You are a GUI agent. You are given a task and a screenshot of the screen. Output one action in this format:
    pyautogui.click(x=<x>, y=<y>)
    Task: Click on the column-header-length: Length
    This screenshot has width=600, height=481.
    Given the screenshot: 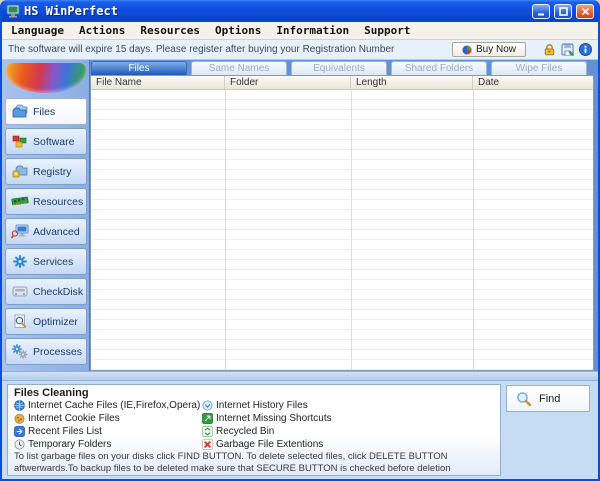 What is the action you would take?
    pyautogui.click(x=412, y=82)
    